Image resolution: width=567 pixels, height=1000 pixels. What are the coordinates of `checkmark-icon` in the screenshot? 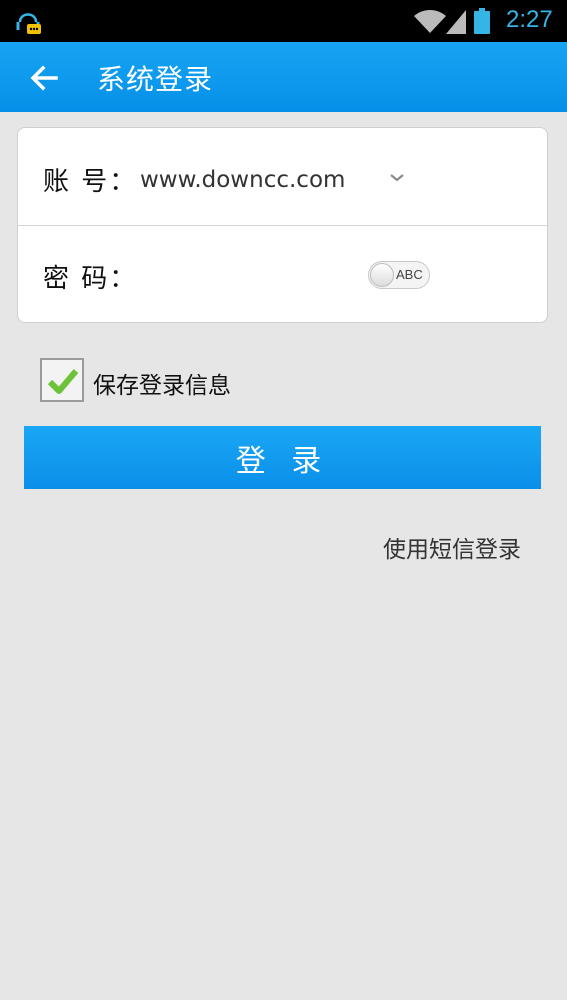 It's located at (63, 381).